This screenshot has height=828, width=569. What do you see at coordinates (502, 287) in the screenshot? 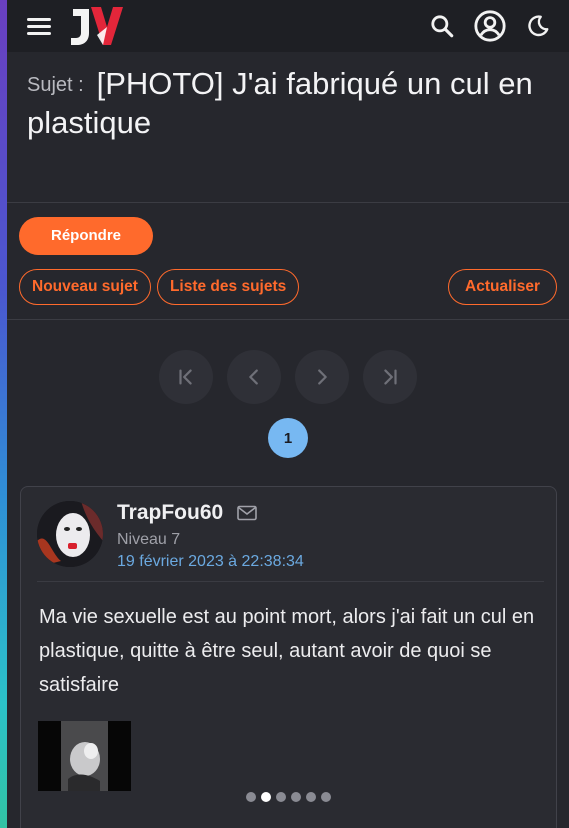
I see `refresh-button: Actualiser` at bounding box center [502, 287].